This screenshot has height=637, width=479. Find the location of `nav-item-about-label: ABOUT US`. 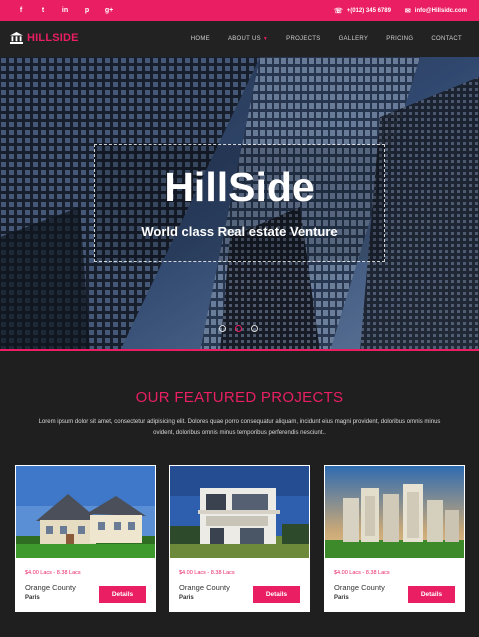

nav-item-about-label: ABOUT US is located at coordinates (244, 39).